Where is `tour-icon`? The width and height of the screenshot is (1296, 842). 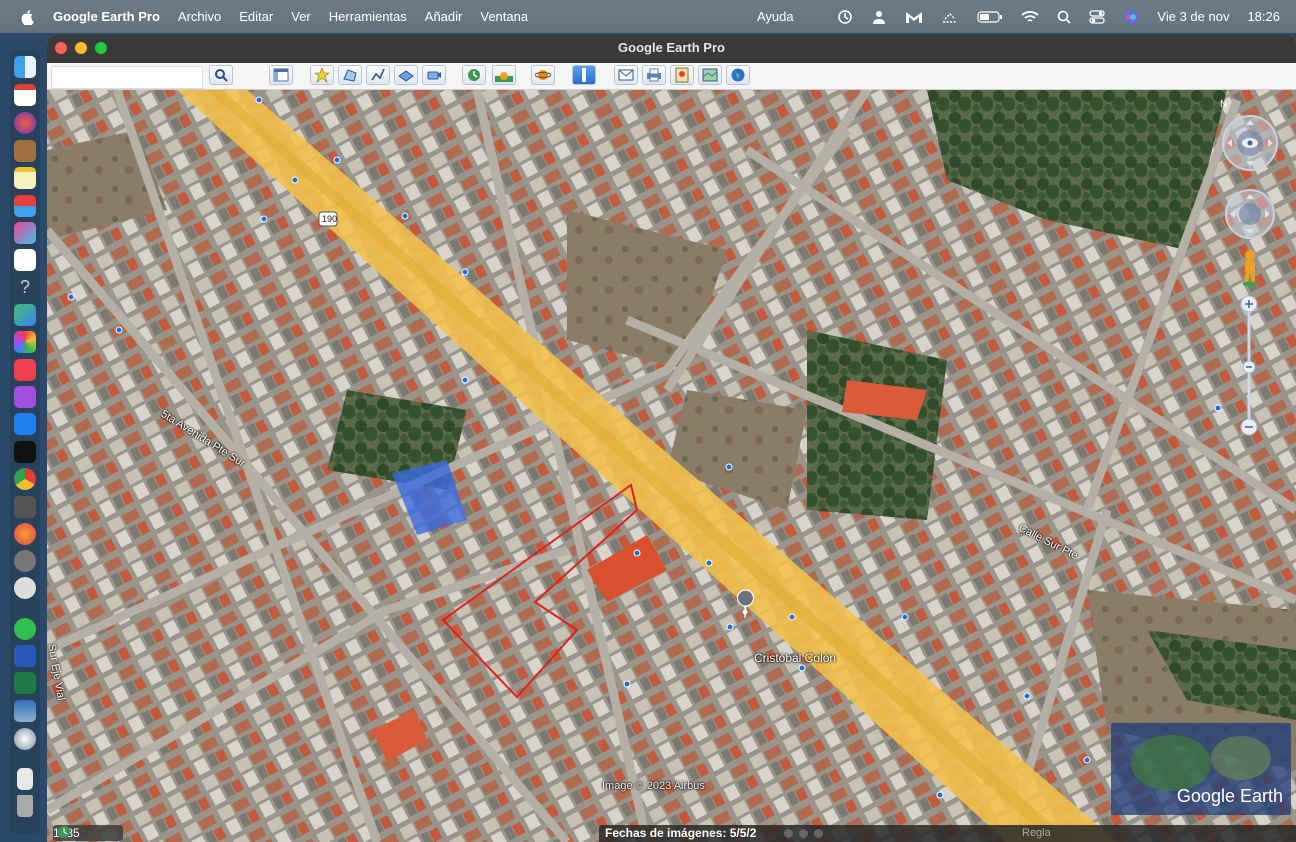 tour-icon is located at coordinates (434, 75).